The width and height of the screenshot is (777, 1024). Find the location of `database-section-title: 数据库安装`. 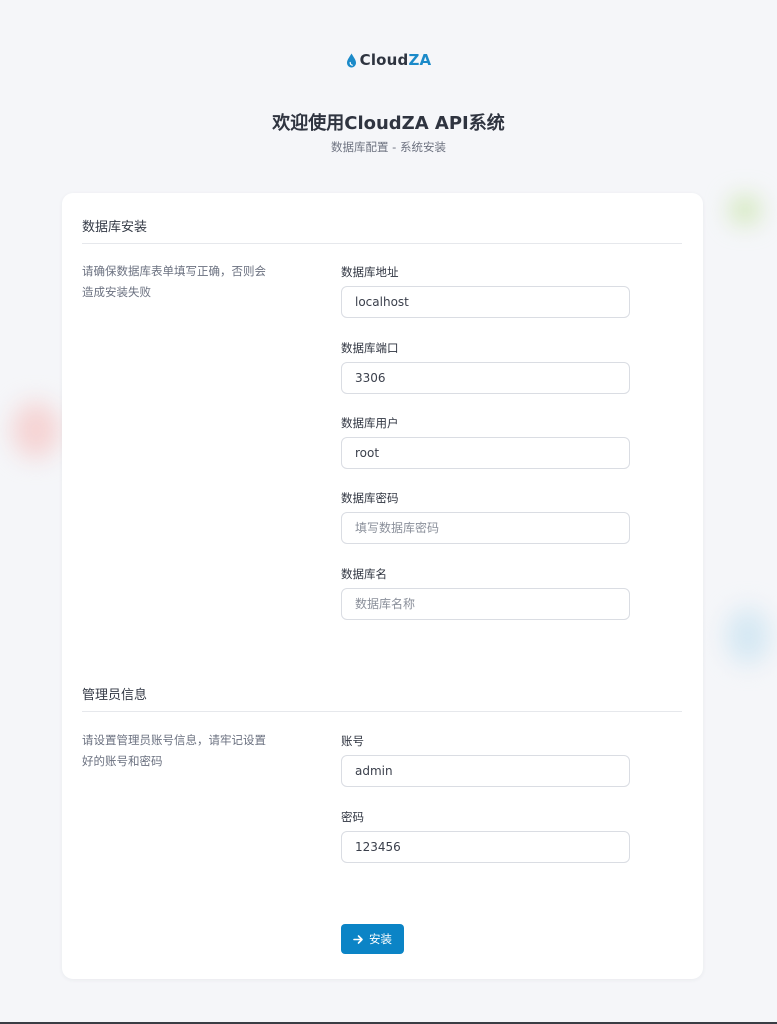

database-section-title: 数据库安装 is located at coordinates (115, 227).